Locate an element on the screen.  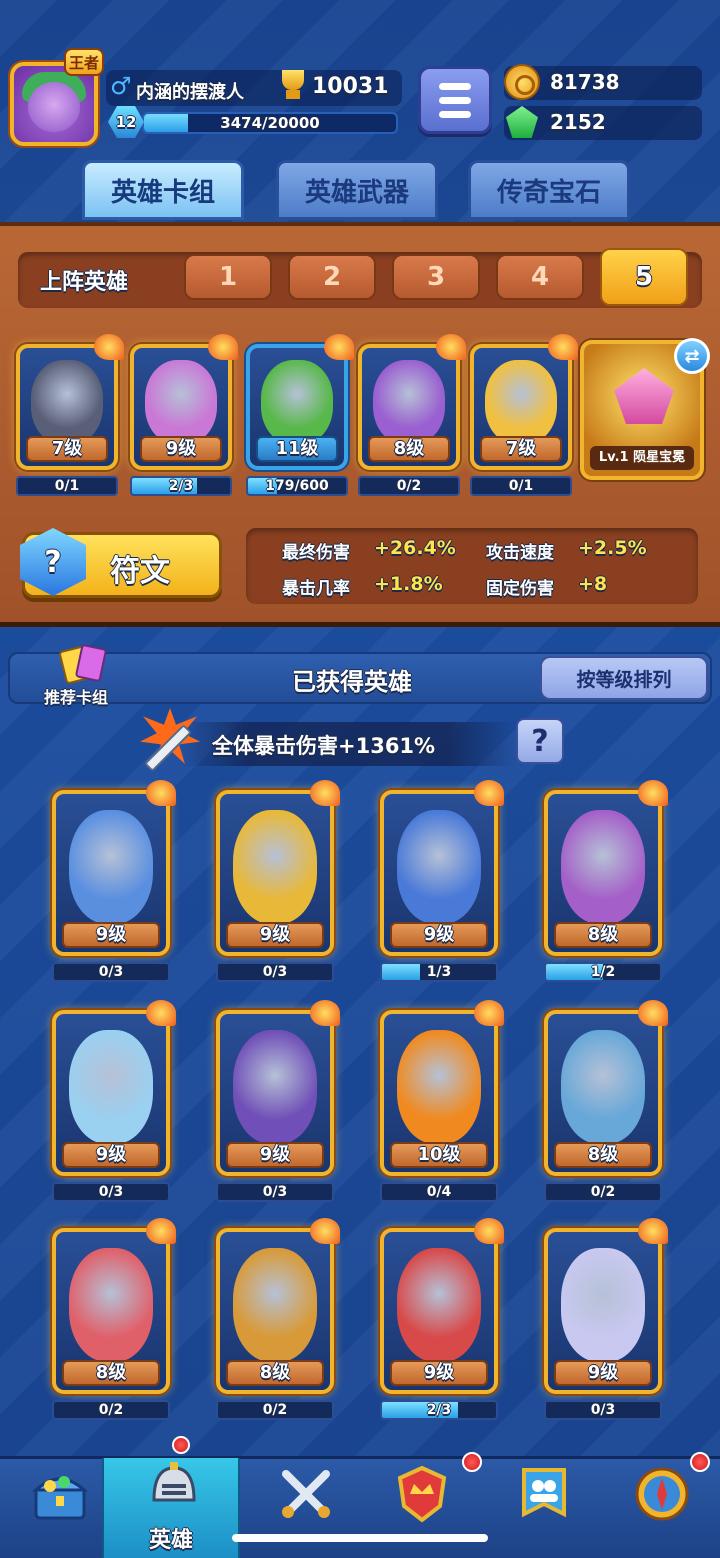
hero-portrait: 7级 is located at coordinates (521, 407).